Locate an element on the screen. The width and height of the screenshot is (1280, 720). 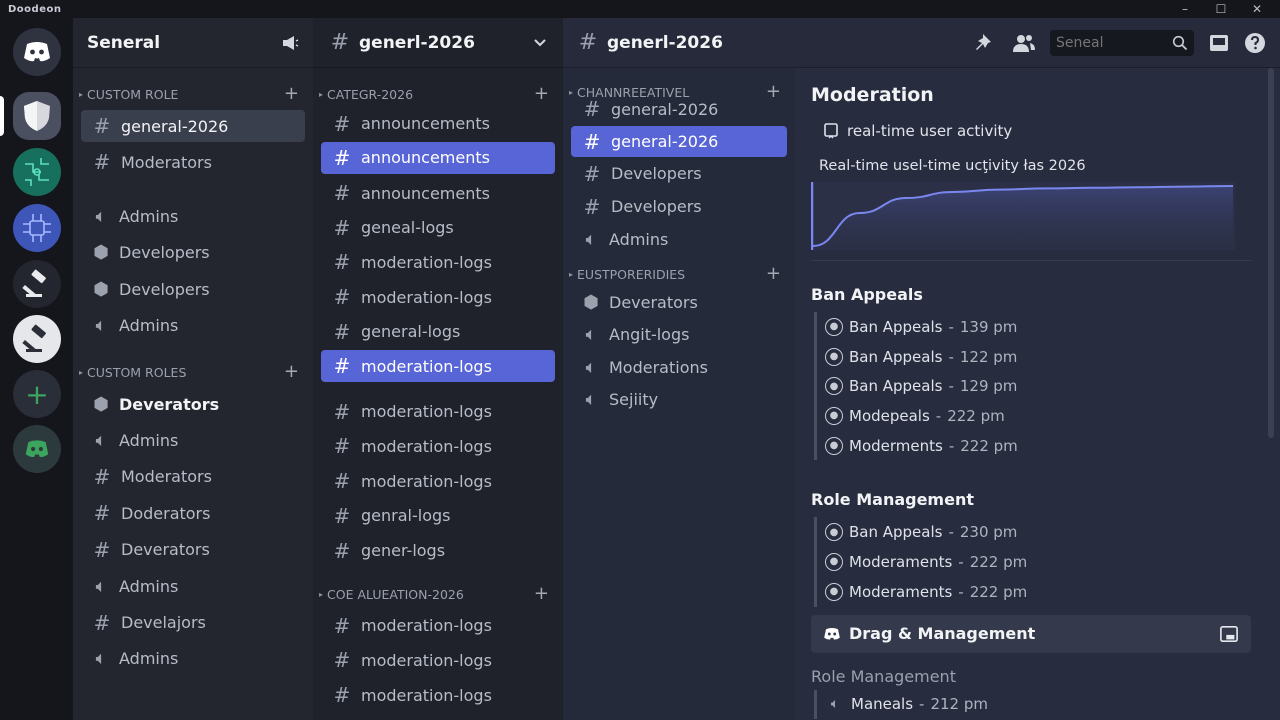
category-categr: ▸ Categr-2026 + is located at coordinates (438, 94).